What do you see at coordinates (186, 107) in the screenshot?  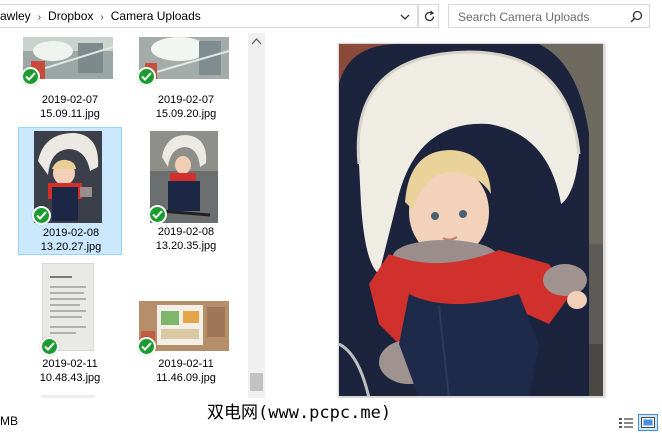 I see `file-name: 2019-02-07 15.09.20.jpg` at bounding box center [186, 107].